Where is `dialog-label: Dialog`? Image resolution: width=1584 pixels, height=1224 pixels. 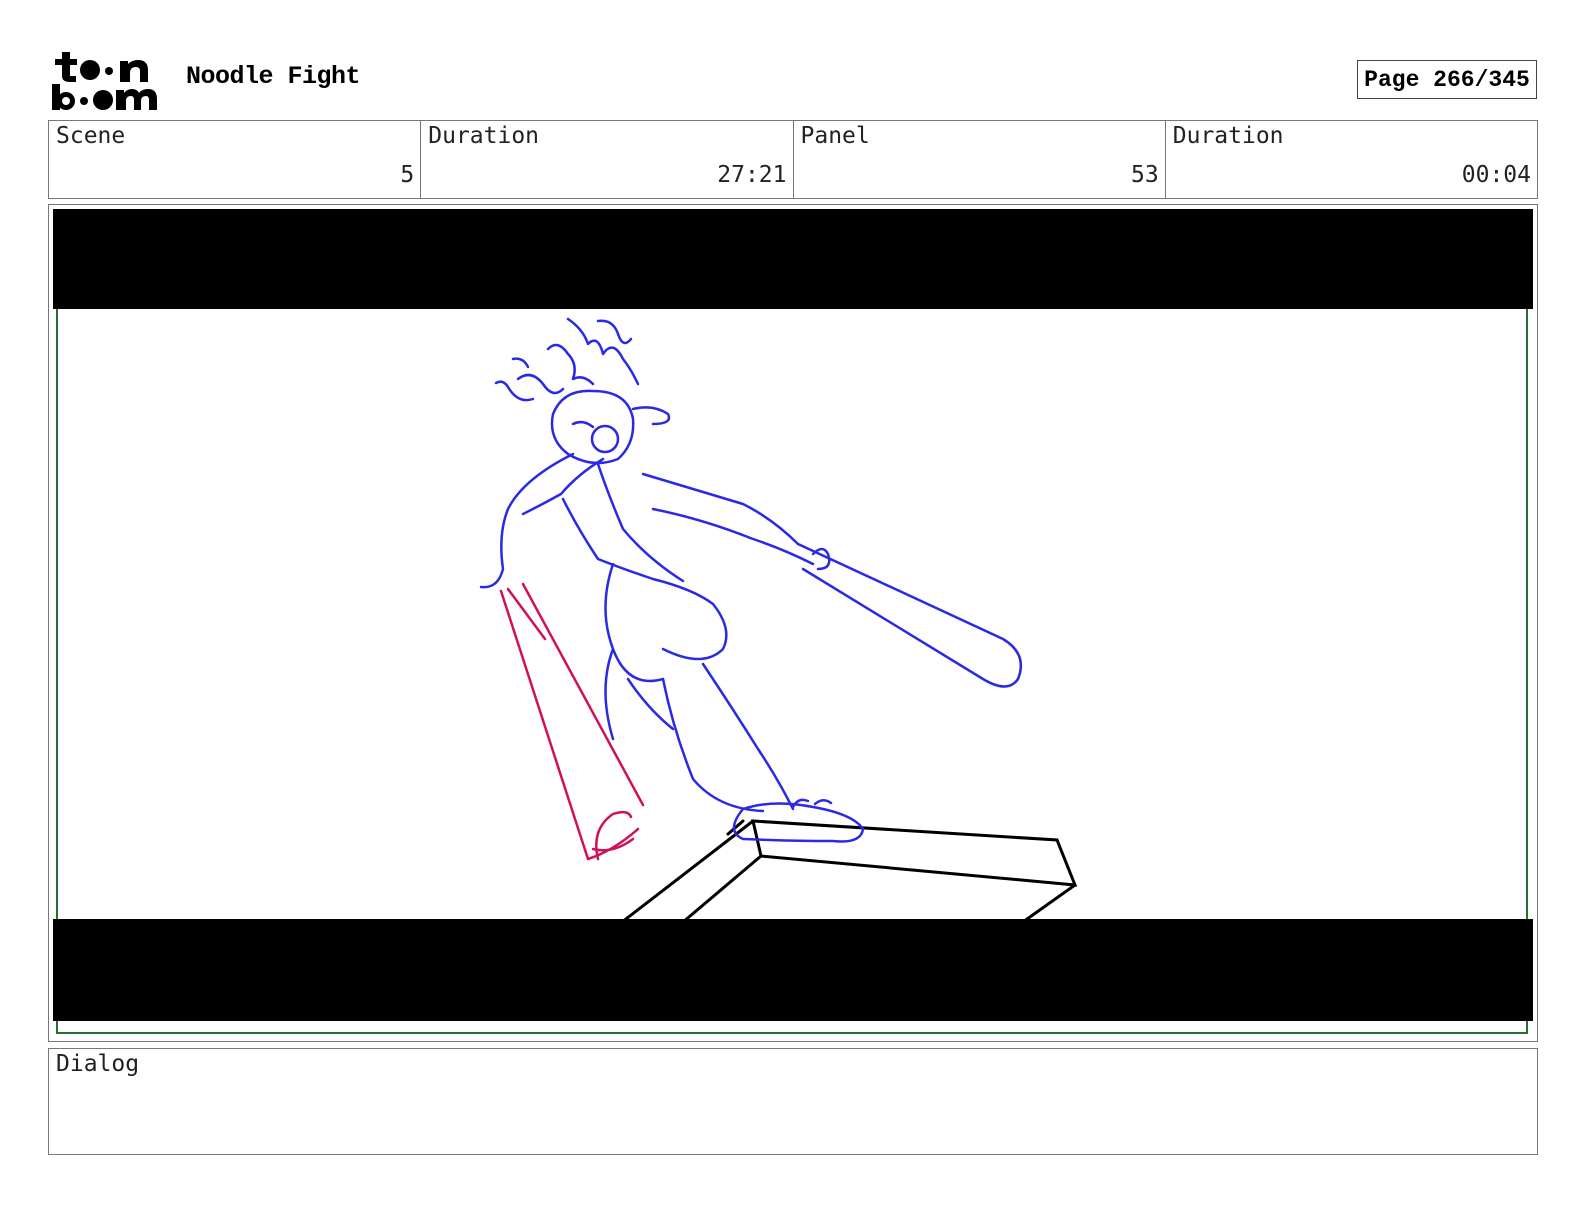 dialog-label: Dialog is located at coordinates (98, 1064).